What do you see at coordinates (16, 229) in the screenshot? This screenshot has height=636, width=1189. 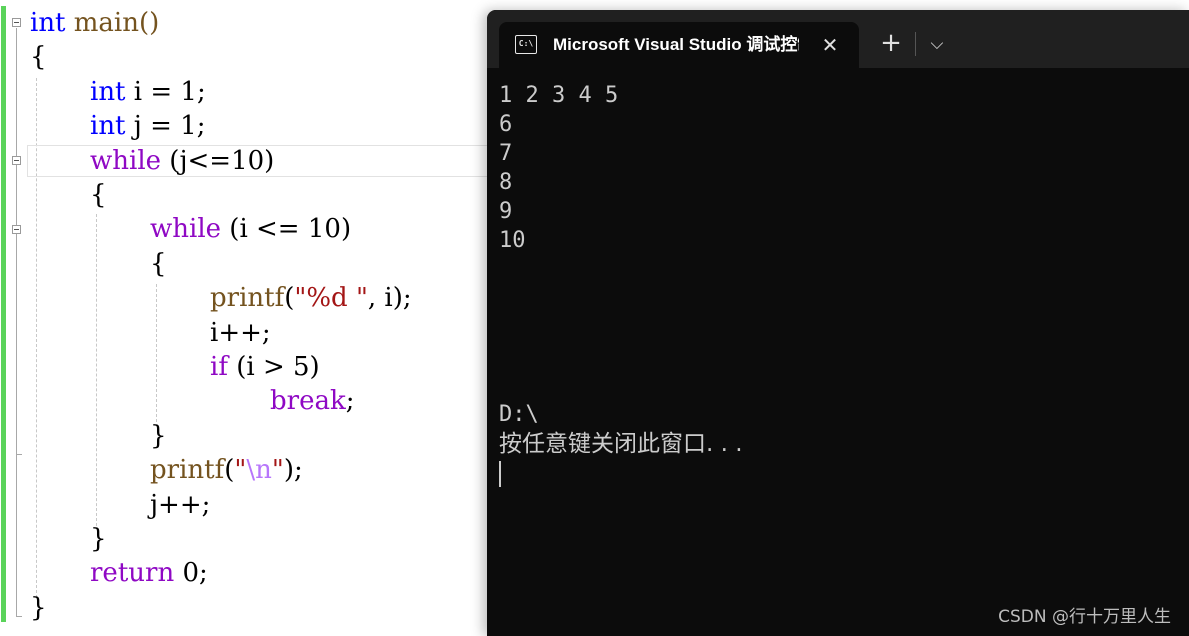 I see `collapse-inner-while-icon` at bounding box center [16, 229].